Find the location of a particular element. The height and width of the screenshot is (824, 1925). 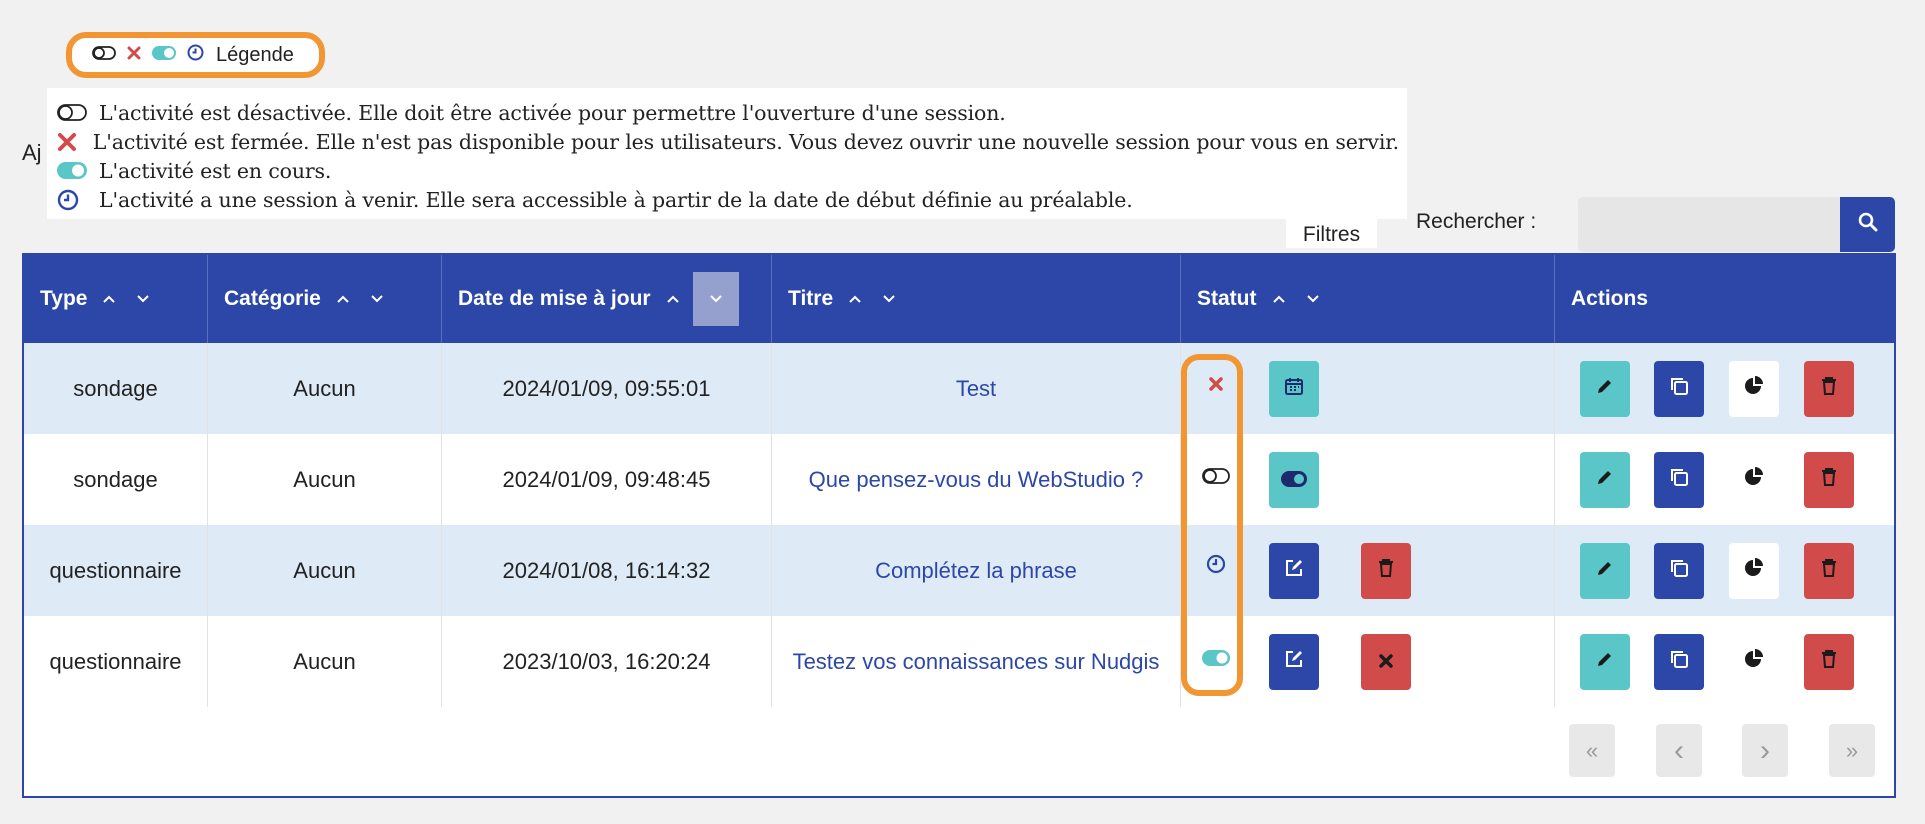

search-button is located at coordinates (1867, 224).